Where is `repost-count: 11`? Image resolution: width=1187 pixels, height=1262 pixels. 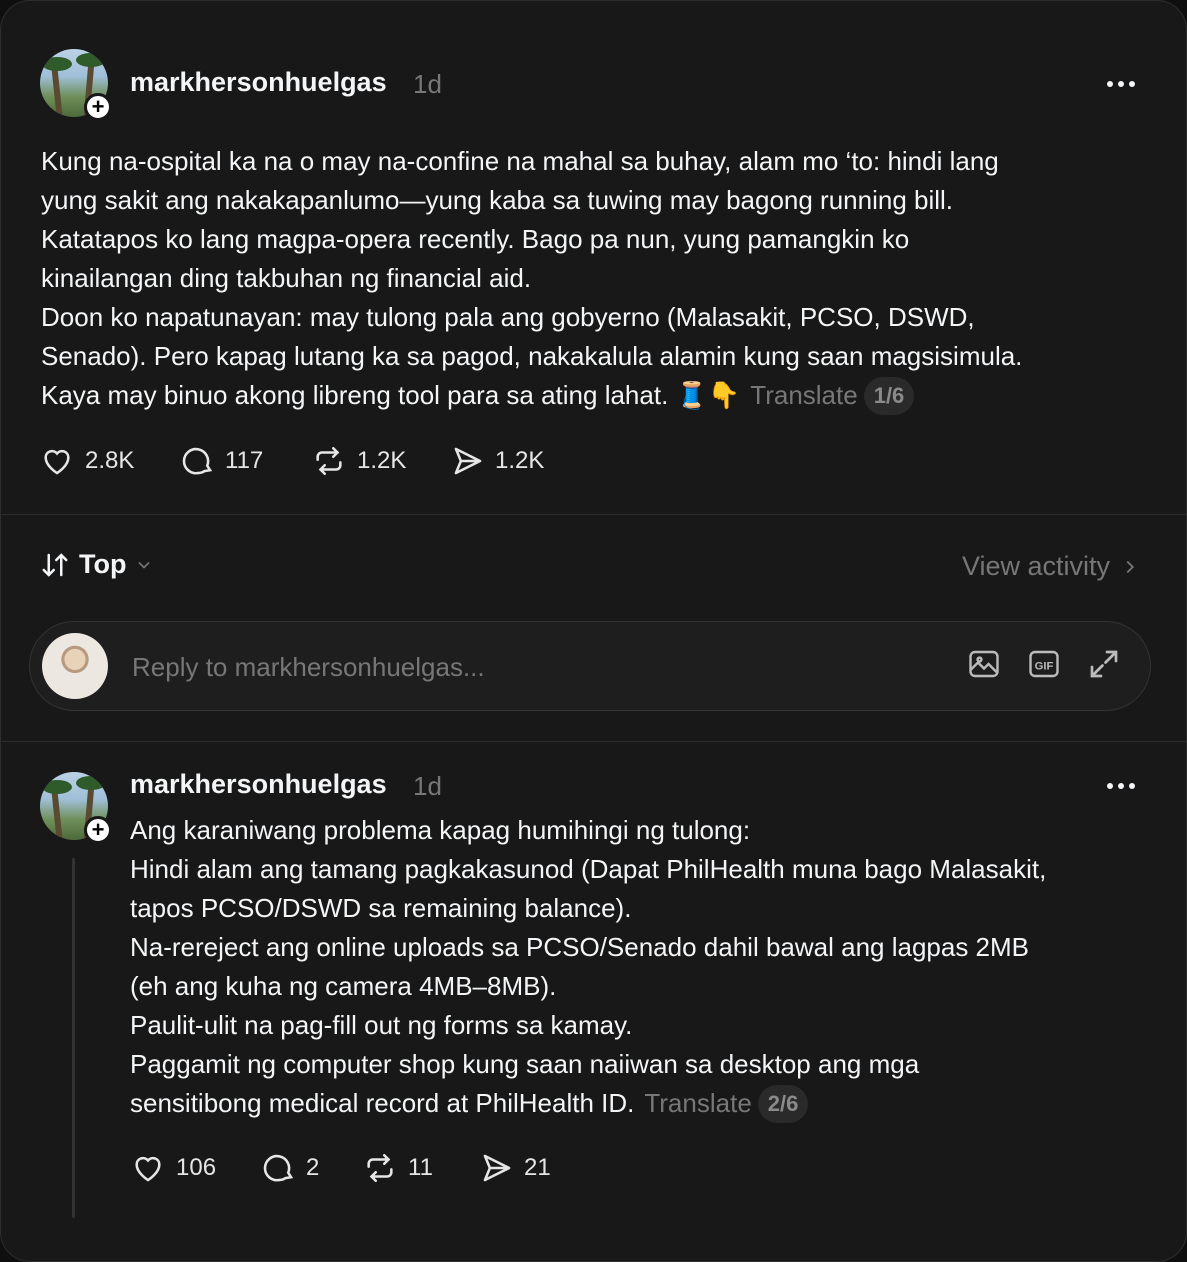 repost-count: 11 is located at coordinates (420, 1167).